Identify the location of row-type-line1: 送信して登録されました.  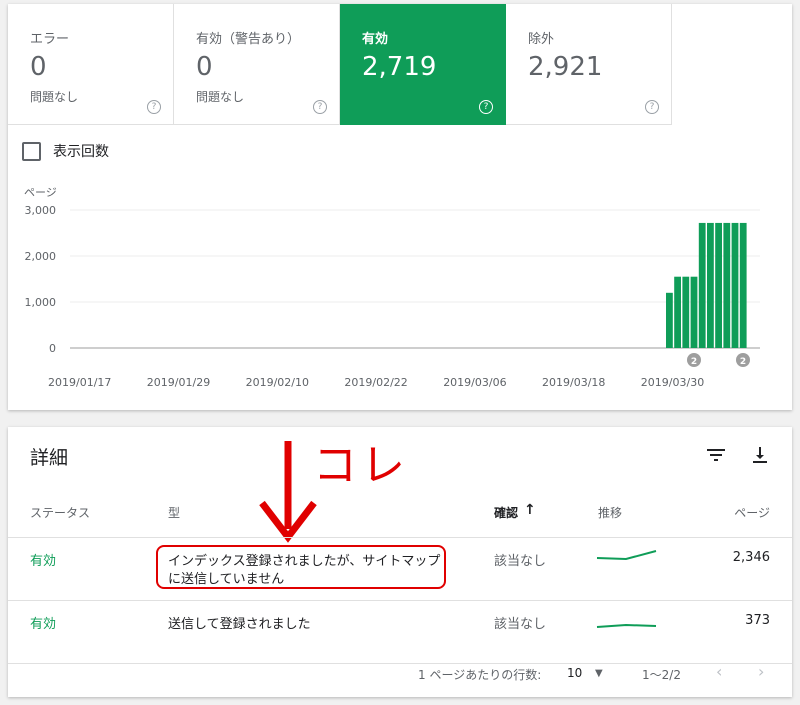
(239, 624).